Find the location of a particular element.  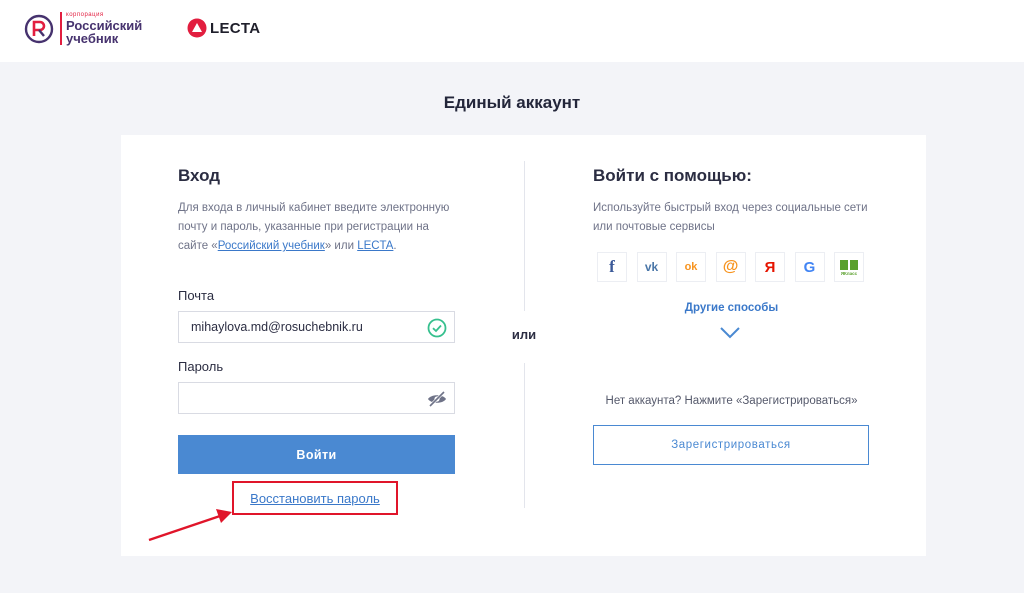

lecta-link: LECTA is located at coordinates (375, 246).